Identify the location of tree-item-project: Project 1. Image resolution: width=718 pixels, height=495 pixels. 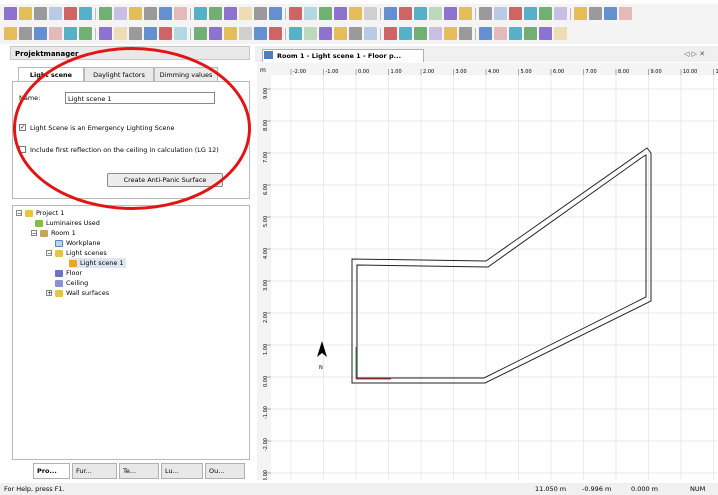
(44, 213).